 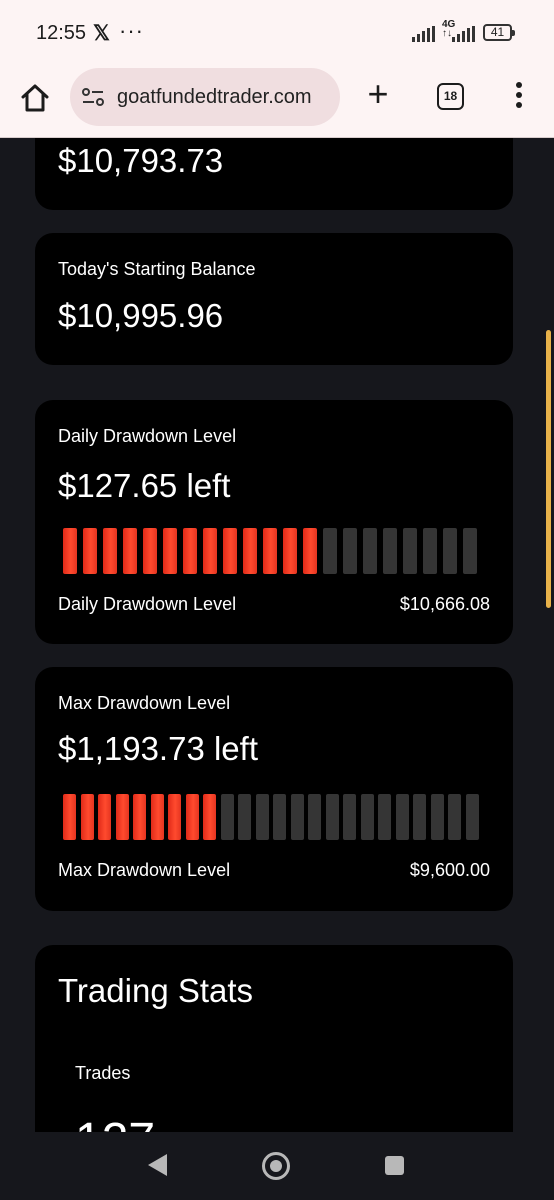 What do you see at coordinates (141, 315) in the screenshot?
I see `starting-balance-value: $10,995.96` at bounding box center [141, 315].